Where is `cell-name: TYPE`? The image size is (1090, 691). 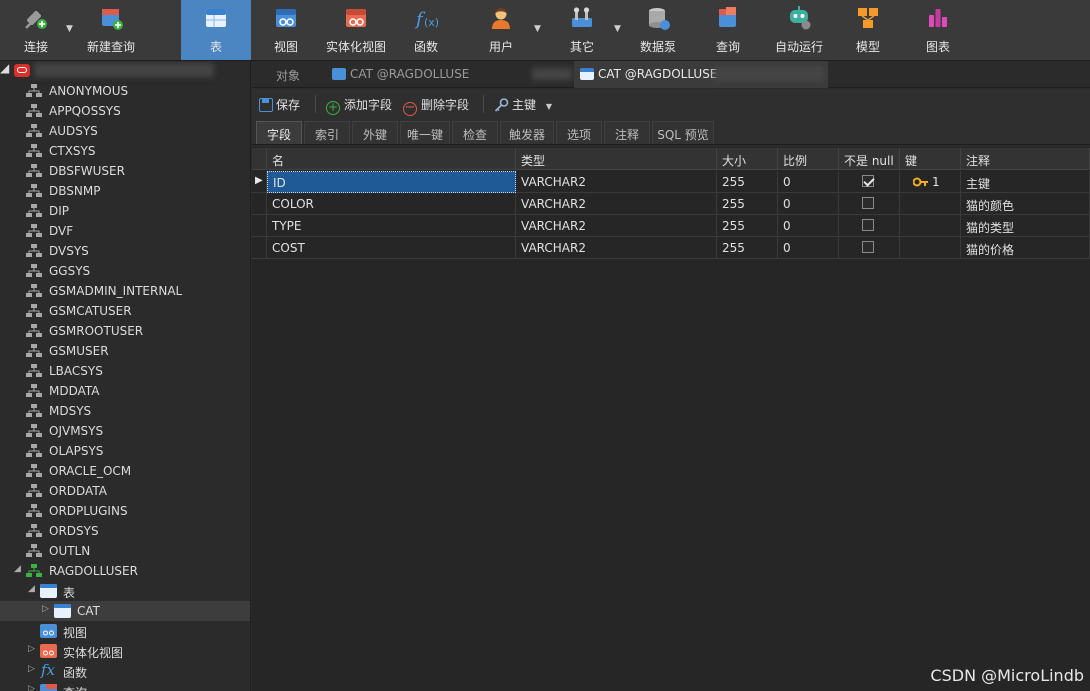
cell-name: TYPE is located at coordinates (391, 226).